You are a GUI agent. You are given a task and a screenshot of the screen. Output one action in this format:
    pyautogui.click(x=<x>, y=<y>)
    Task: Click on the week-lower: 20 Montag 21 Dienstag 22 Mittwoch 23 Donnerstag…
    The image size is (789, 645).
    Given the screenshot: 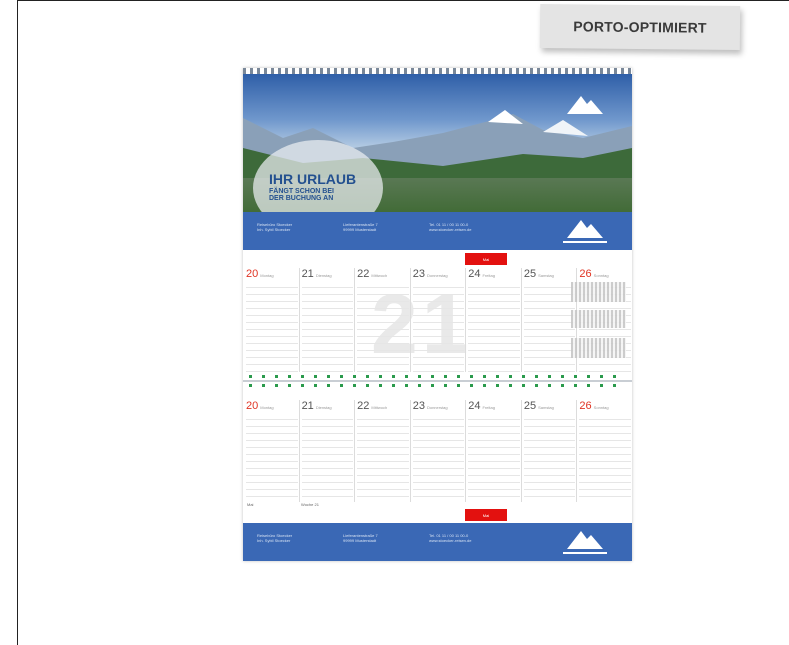 What is the action you would take?
    pyautogui.click(x=437, y=451)
    